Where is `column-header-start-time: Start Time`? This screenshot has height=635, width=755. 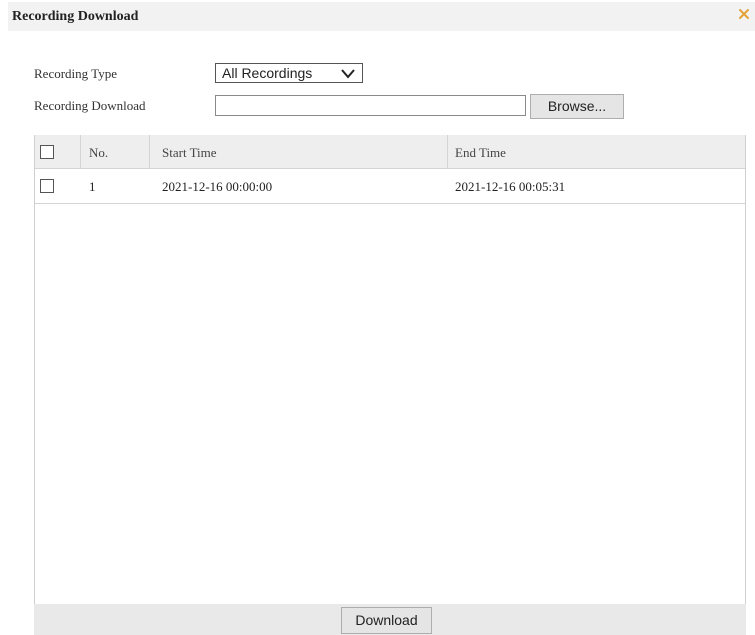 column-header-start-time: Start Time is located at coordinates (189, 152).